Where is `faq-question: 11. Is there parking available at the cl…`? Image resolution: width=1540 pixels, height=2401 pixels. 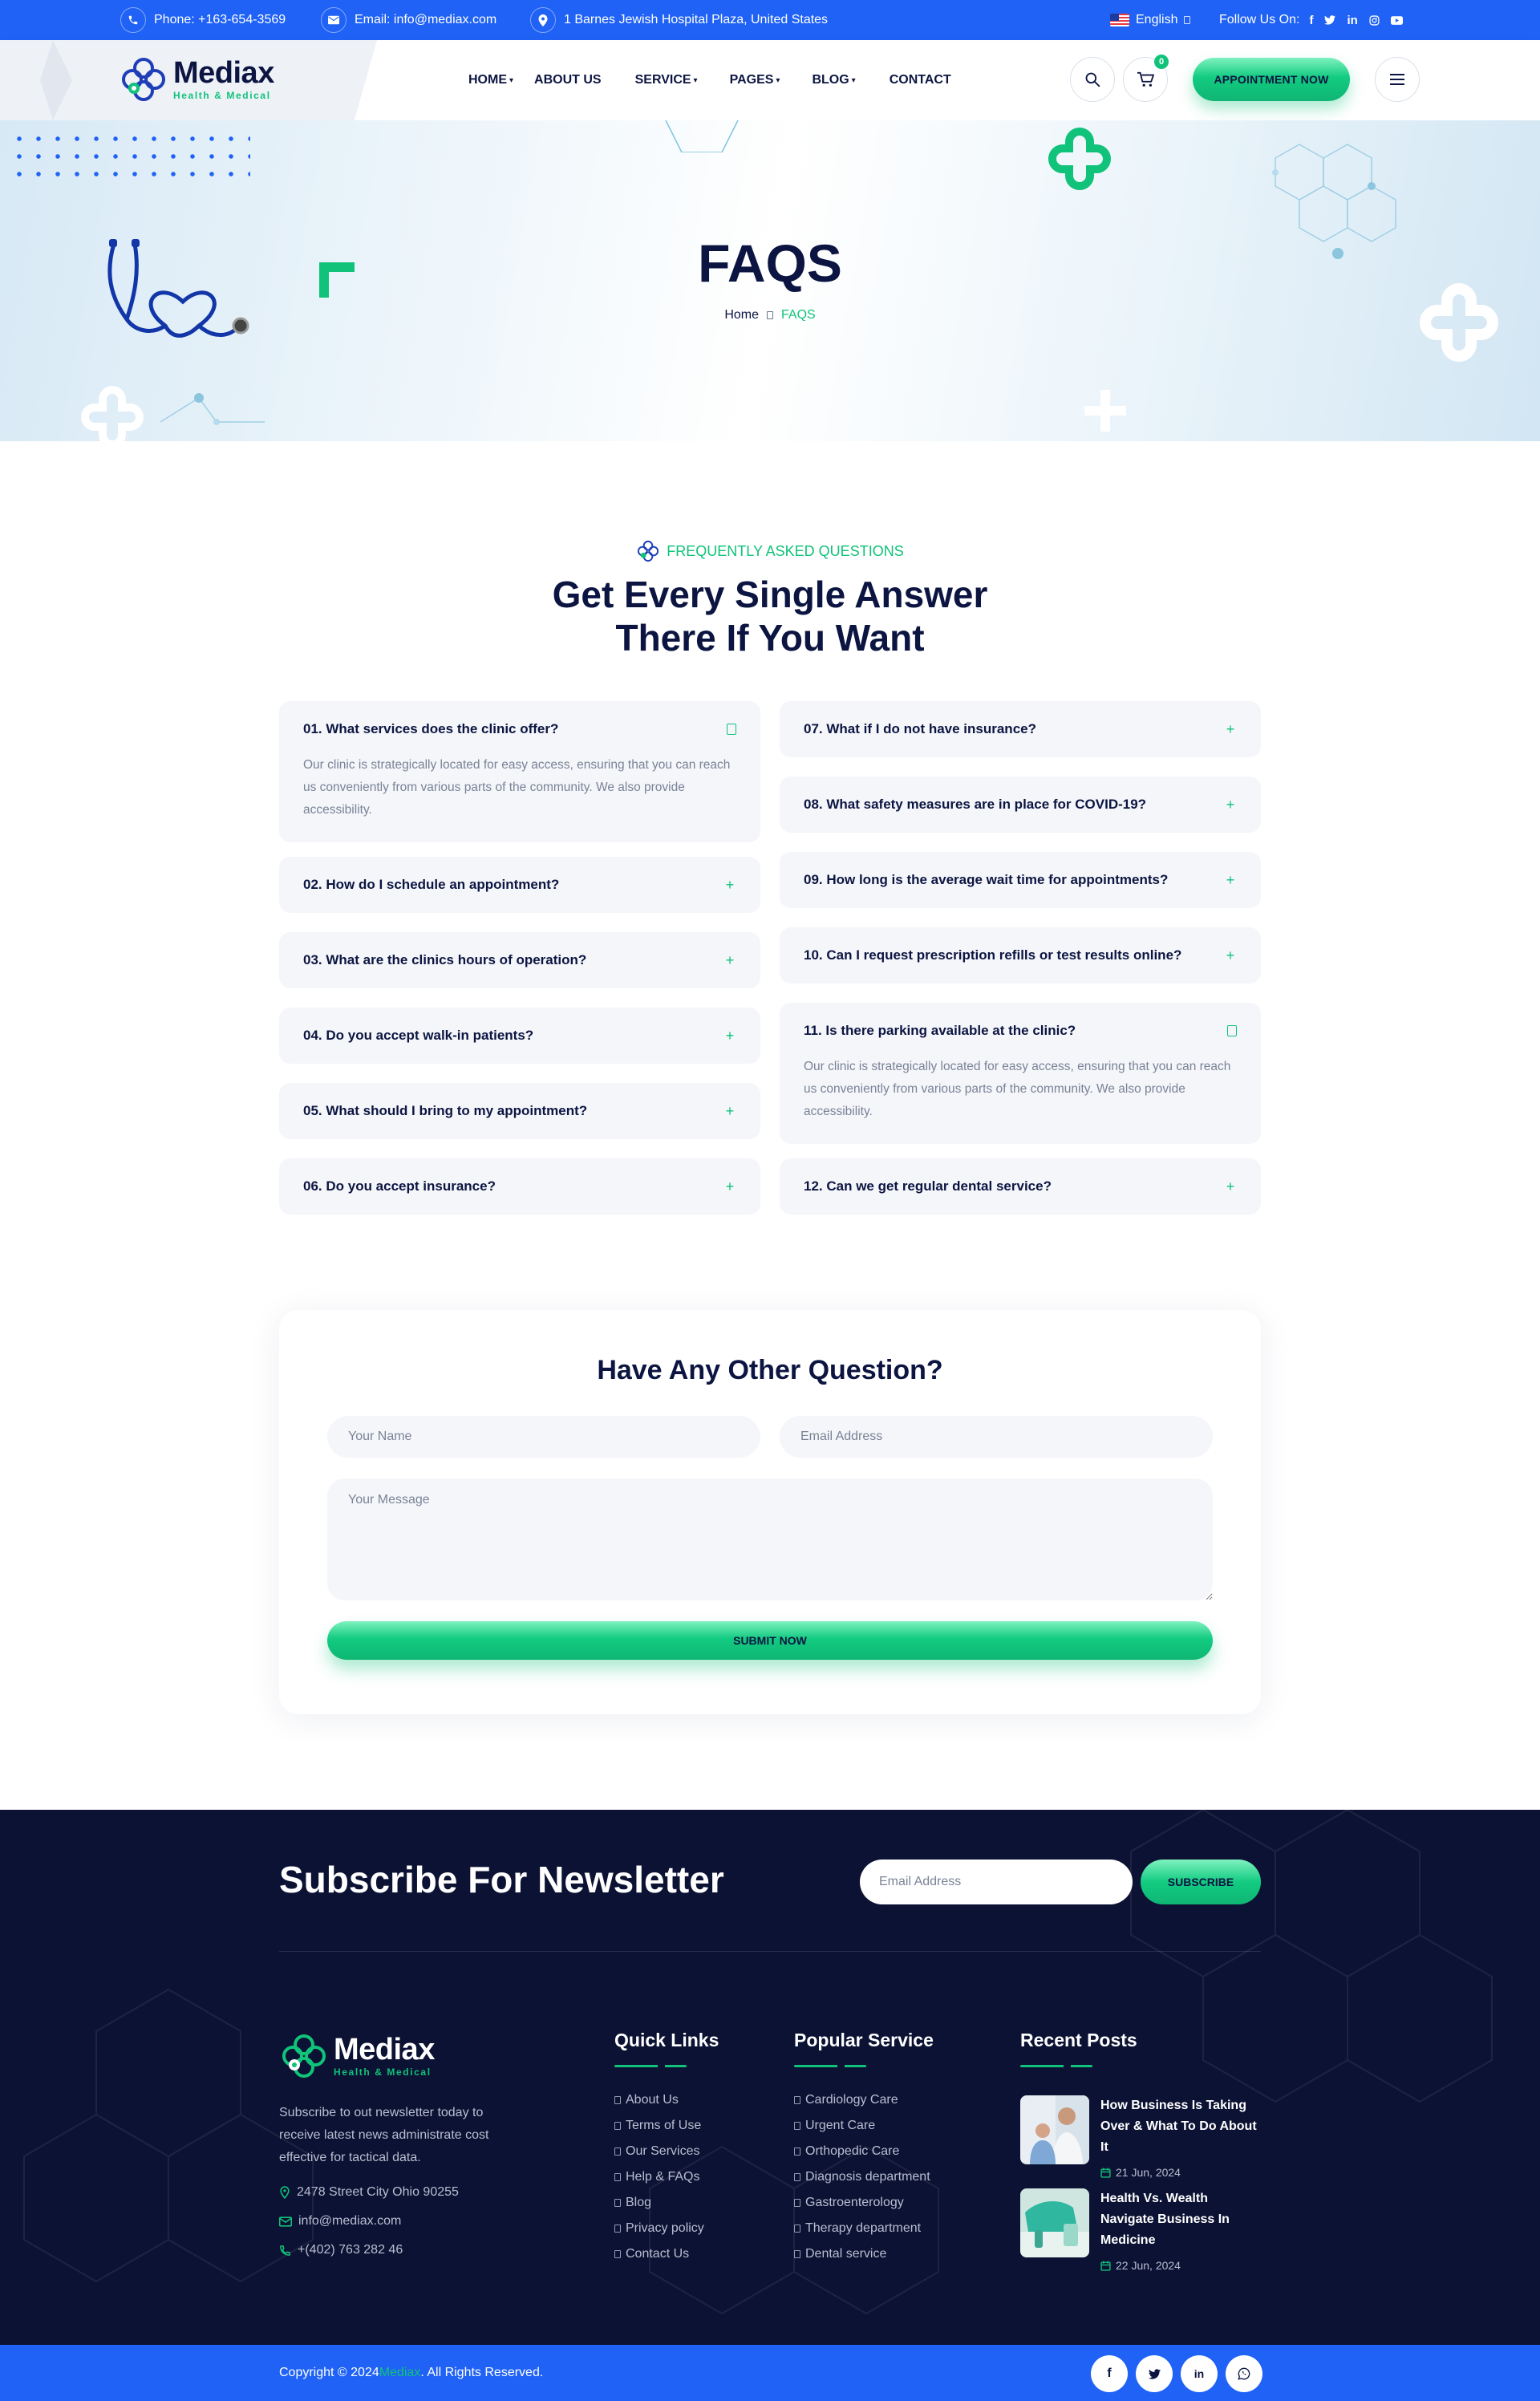
faq-question: 11. Is there parking available at the cl… is located at coordinates (1021, 1031).